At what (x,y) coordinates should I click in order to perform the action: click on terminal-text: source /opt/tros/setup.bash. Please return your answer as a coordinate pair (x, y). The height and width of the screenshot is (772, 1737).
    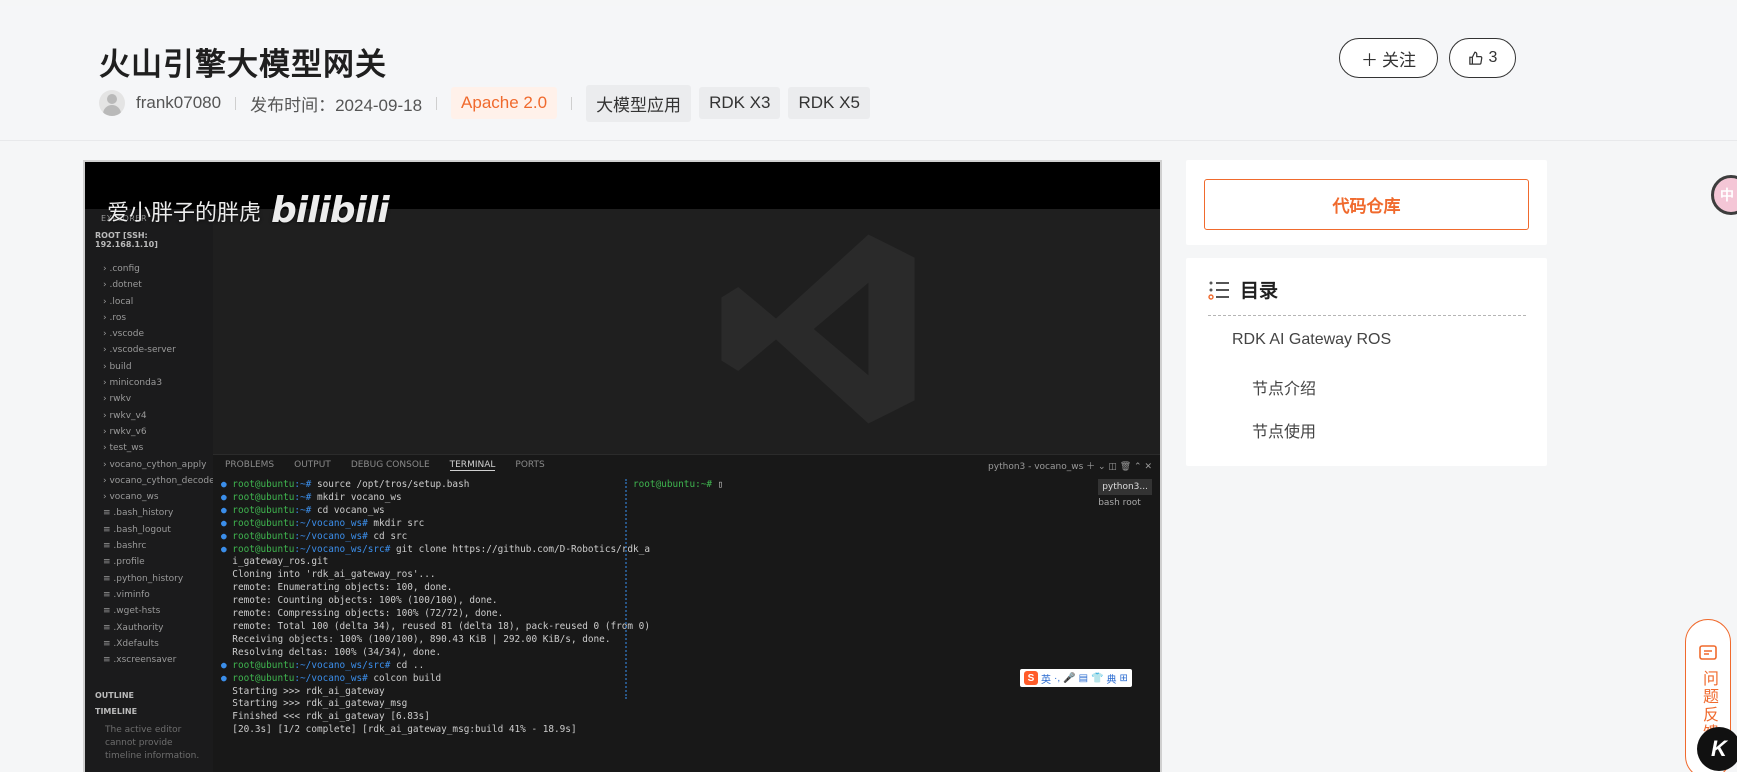
    Looking at the image, I should click on (390, 484).